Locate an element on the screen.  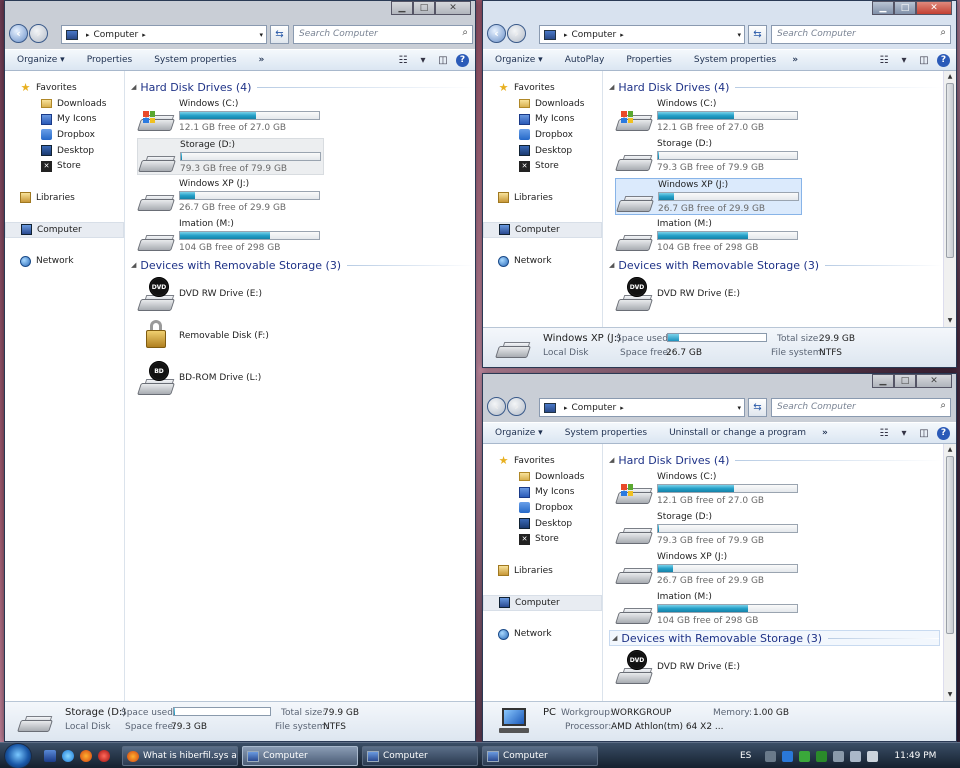
title-bar: ▁ □ ✕ is located at coordinates (719, 382).